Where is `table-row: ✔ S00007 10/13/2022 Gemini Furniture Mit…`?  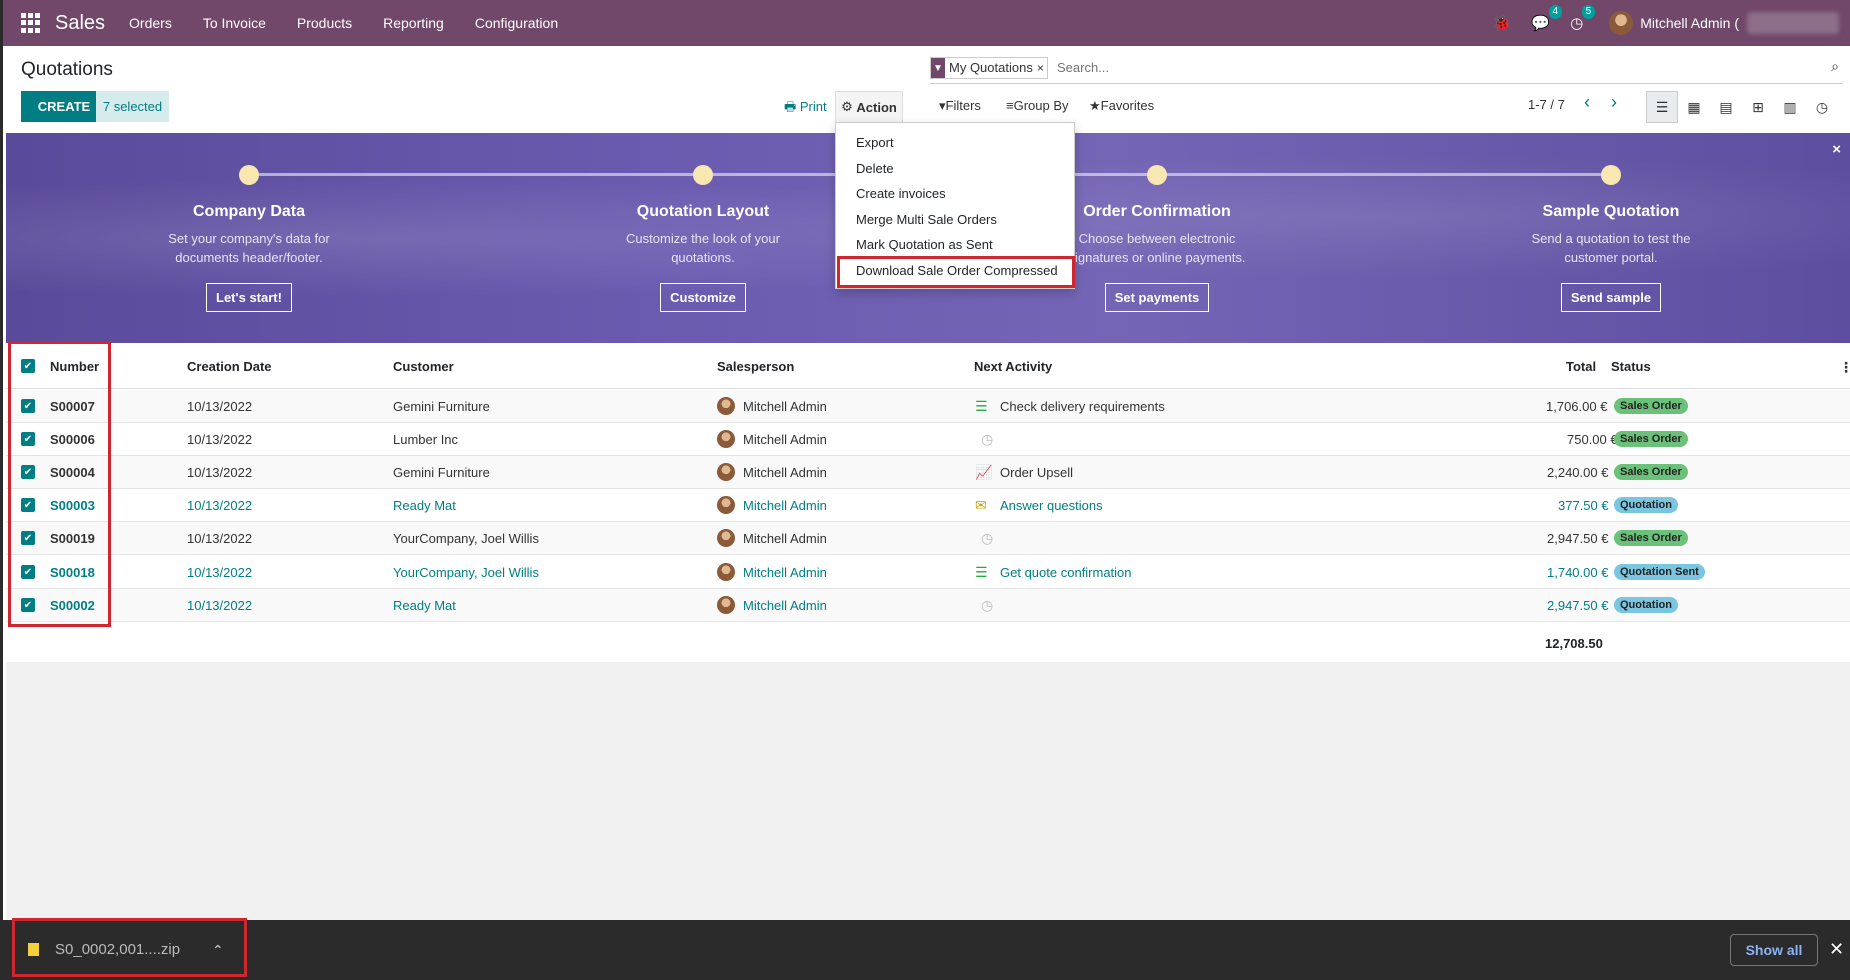
table-row: ✔ S00007 10/13/2022 Gemini Furniture Mit… is located at coordinates (928, 406).